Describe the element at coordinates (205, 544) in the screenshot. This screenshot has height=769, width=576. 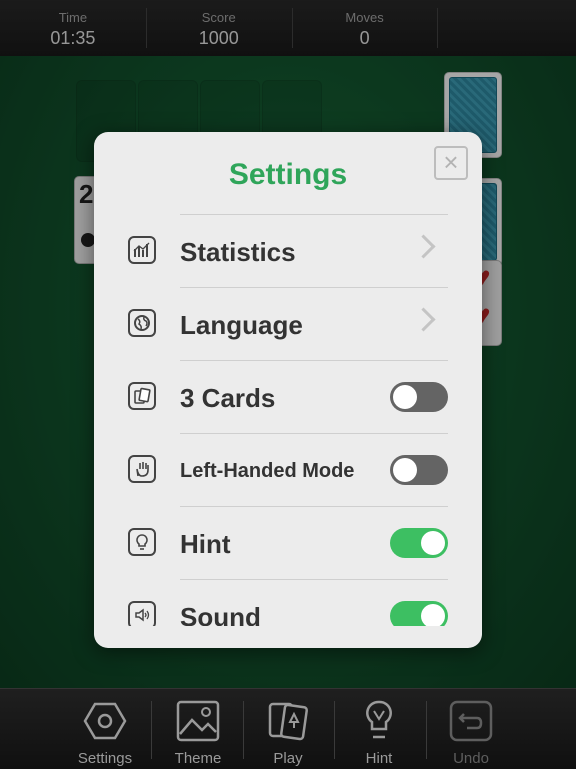
I see `settings-item-label: Hint` at that location.